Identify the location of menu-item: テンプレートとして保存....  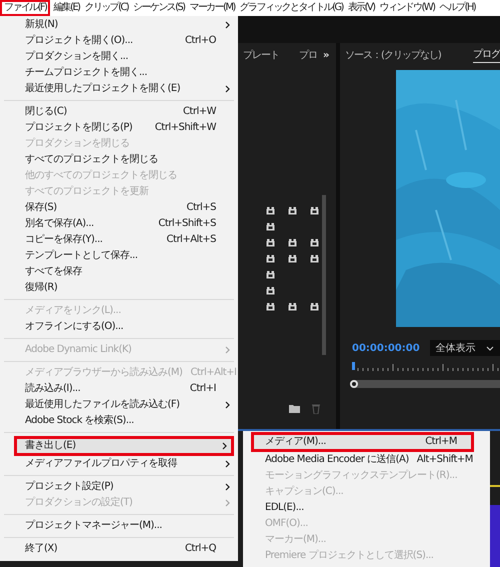
(119, 256).